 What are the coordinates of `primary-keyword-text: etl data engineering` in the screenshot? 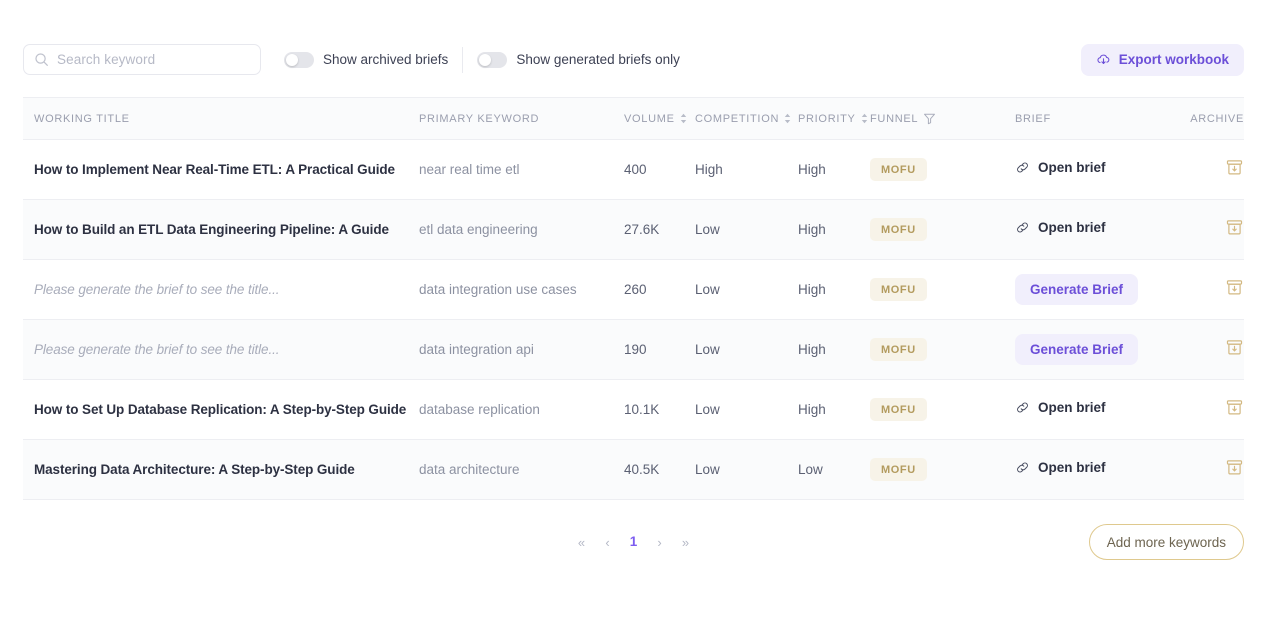 It's located at (478, 229).